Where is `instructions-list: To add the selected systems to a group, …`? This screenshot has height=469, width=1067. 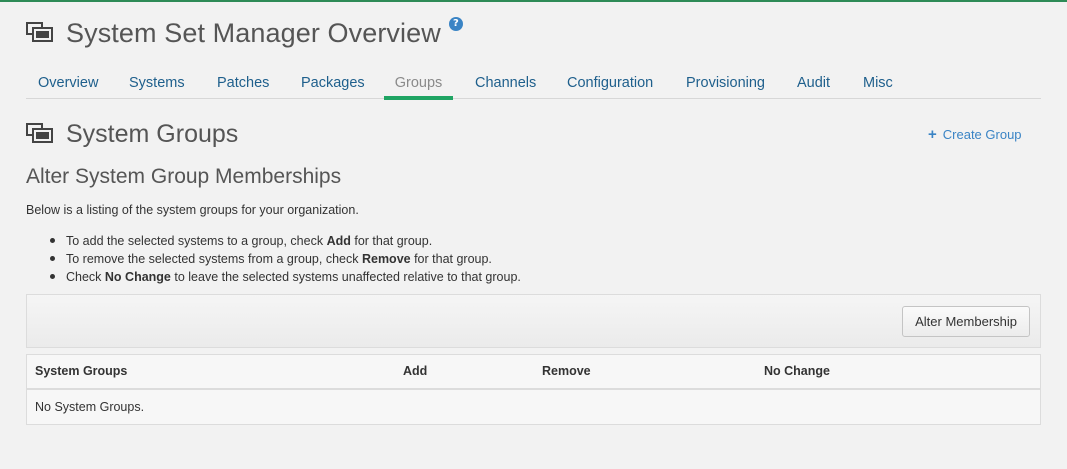 instructions-list: To add the selected systems to a group, … is located at coordinates (285, 260).